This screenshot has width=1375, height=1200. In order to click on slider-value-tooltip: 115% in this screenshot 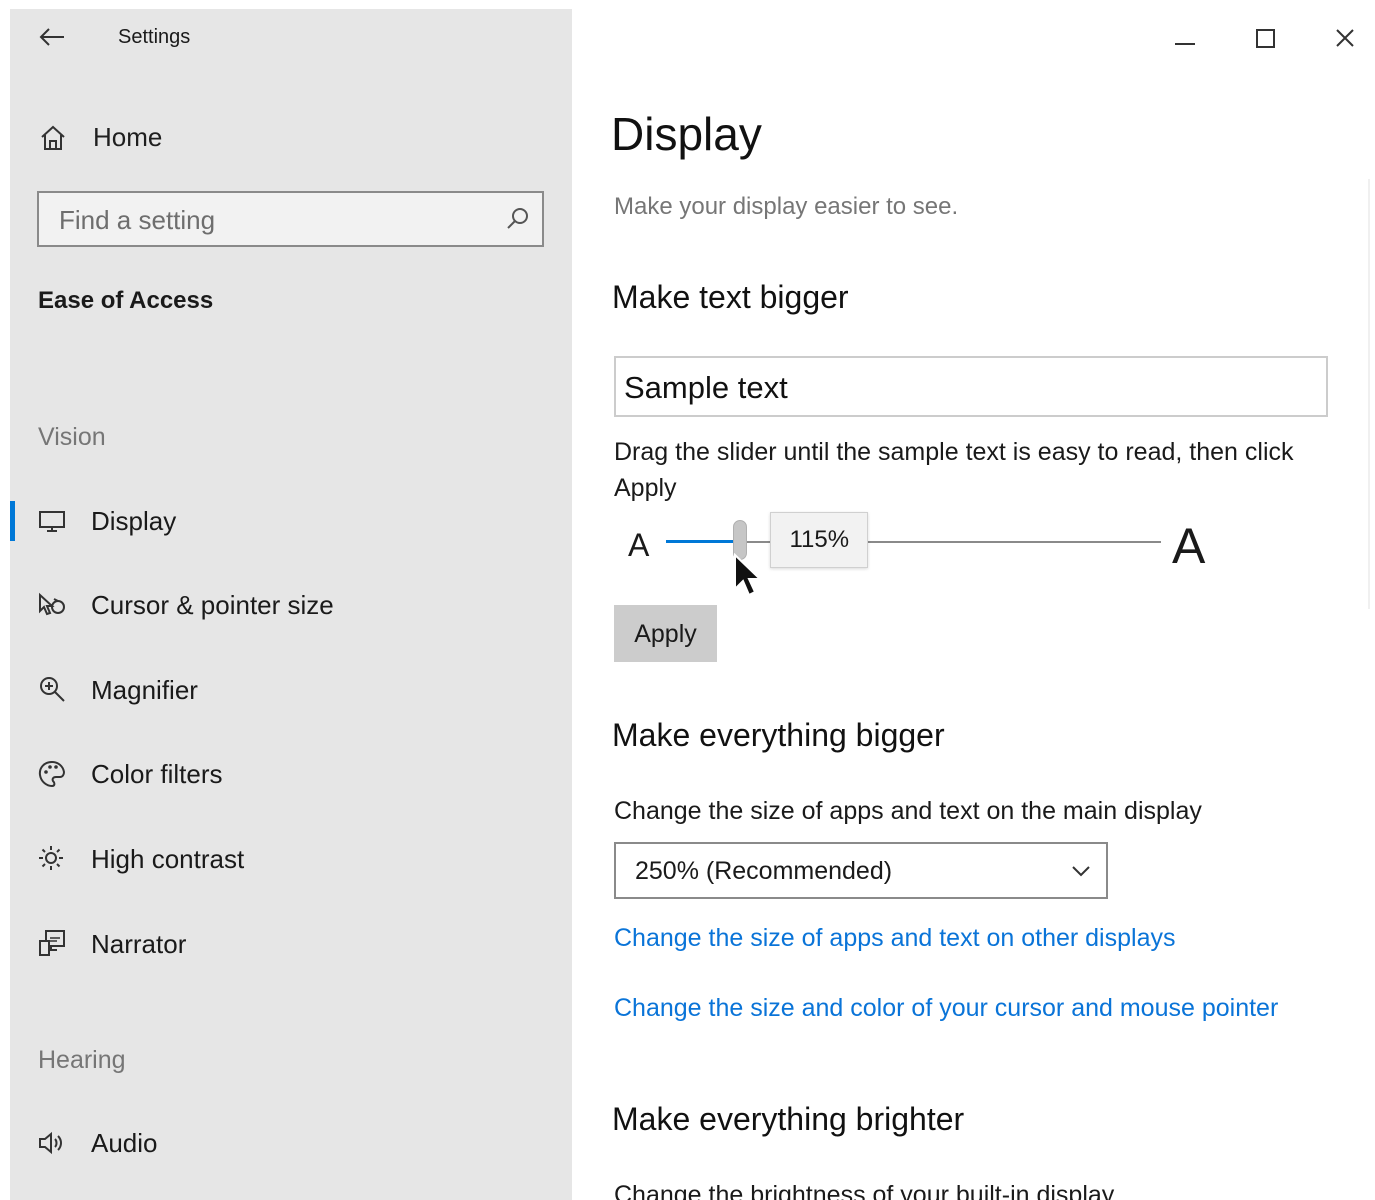, I will do `click(819, 540)`.